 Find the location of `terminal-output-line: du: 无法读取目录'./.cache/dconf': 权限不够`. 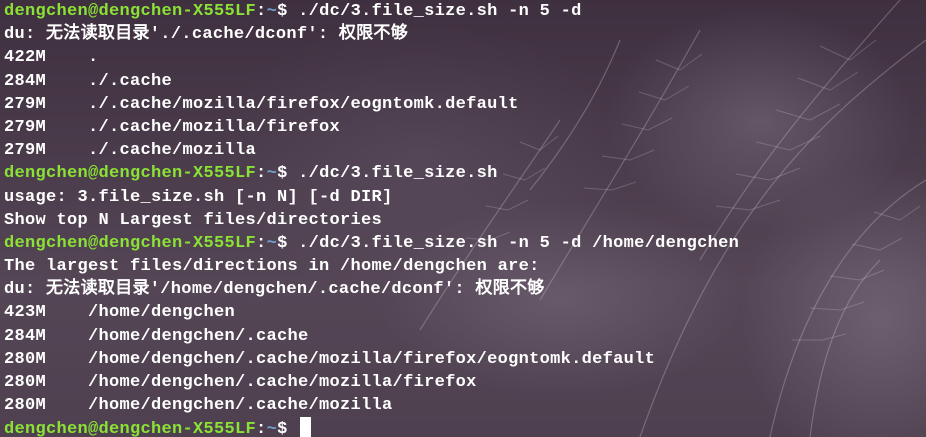

terminal-output-line: du: 无法读取目录'./.cache/dconf': 权限不够 is located at coordinates (206, 35).